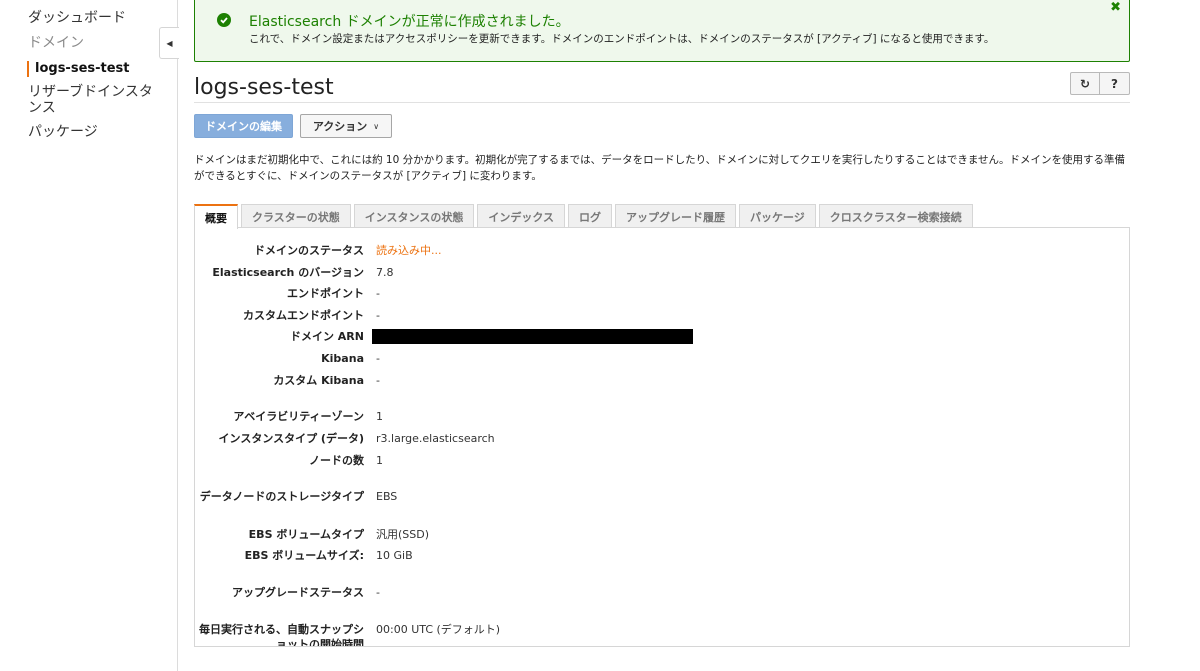  I want to click on detail-row: データノードのストレージタイプ EBS, so click(475, 496).